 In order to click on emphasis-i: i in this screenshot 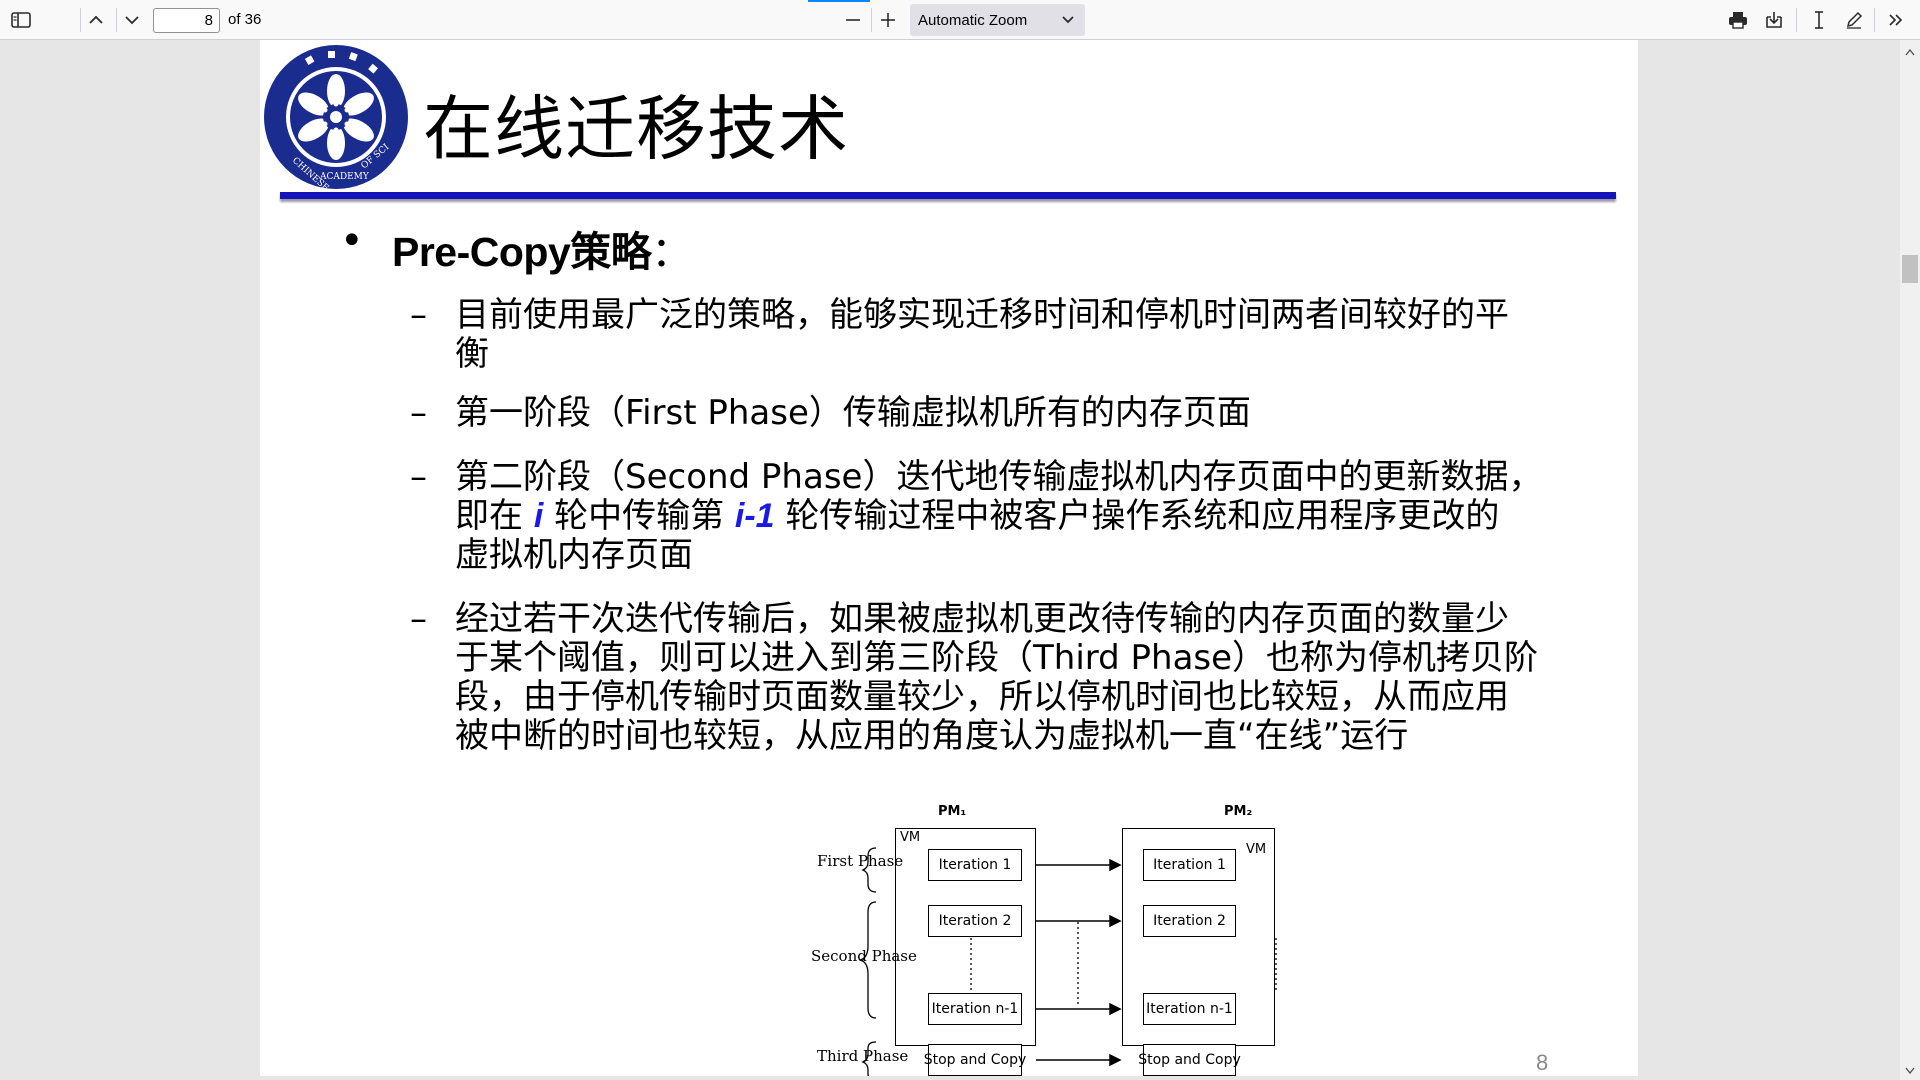, I will do `click(538, 516)`.